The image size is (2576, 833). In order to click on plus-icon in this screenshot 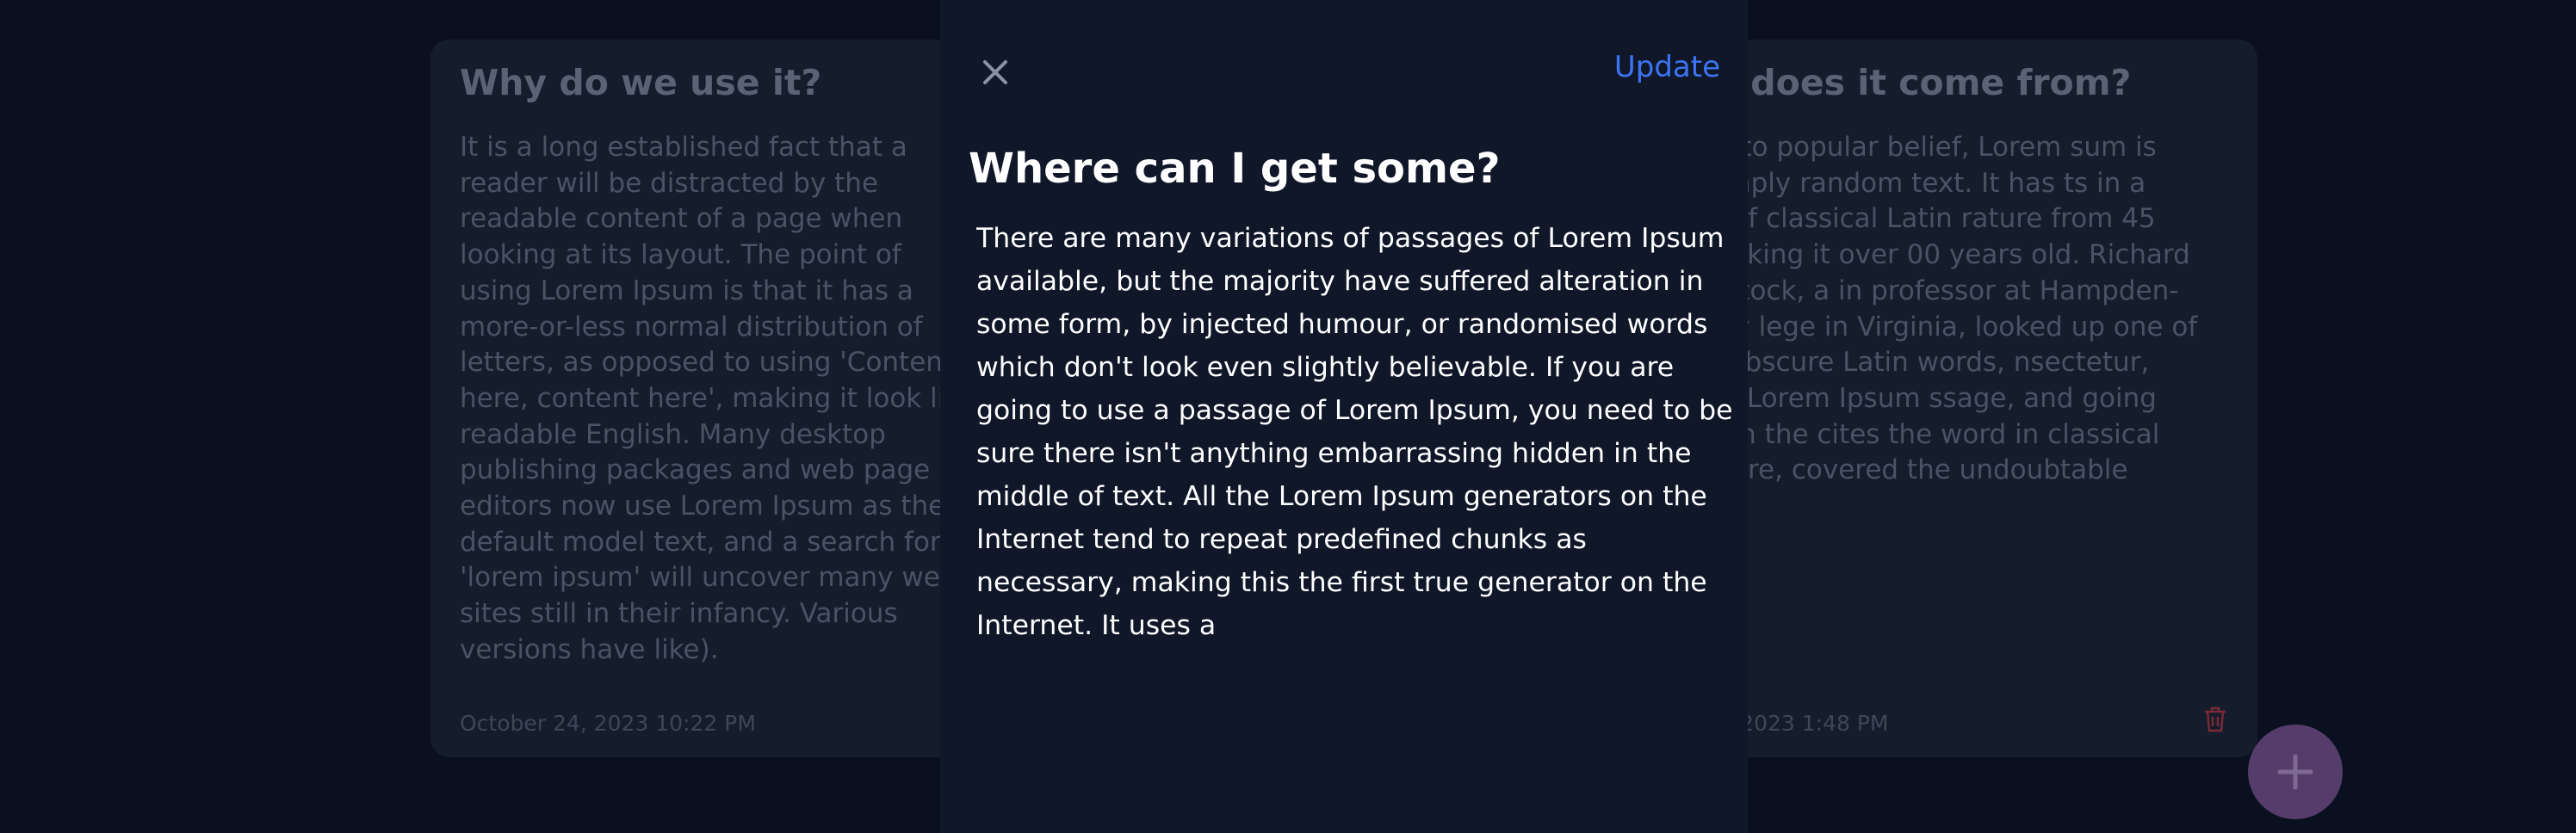, I will do `click(2295, 772)`.